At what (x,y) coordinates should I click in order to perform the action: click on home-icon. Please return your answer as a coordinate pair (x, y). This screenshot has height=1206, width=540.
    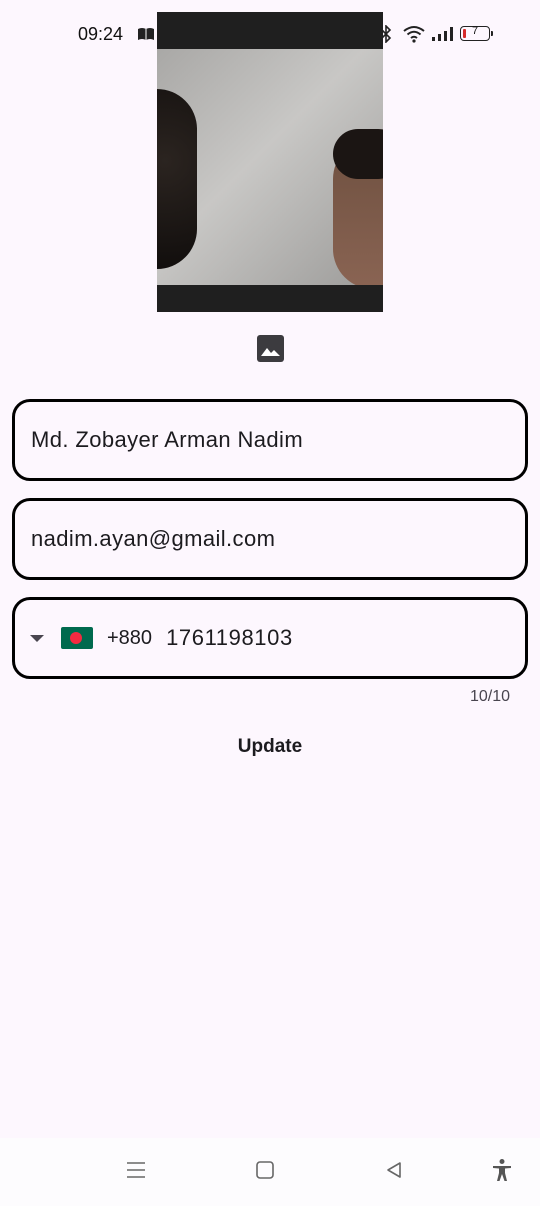
    Looking at the image, I should click on (265, 1170).